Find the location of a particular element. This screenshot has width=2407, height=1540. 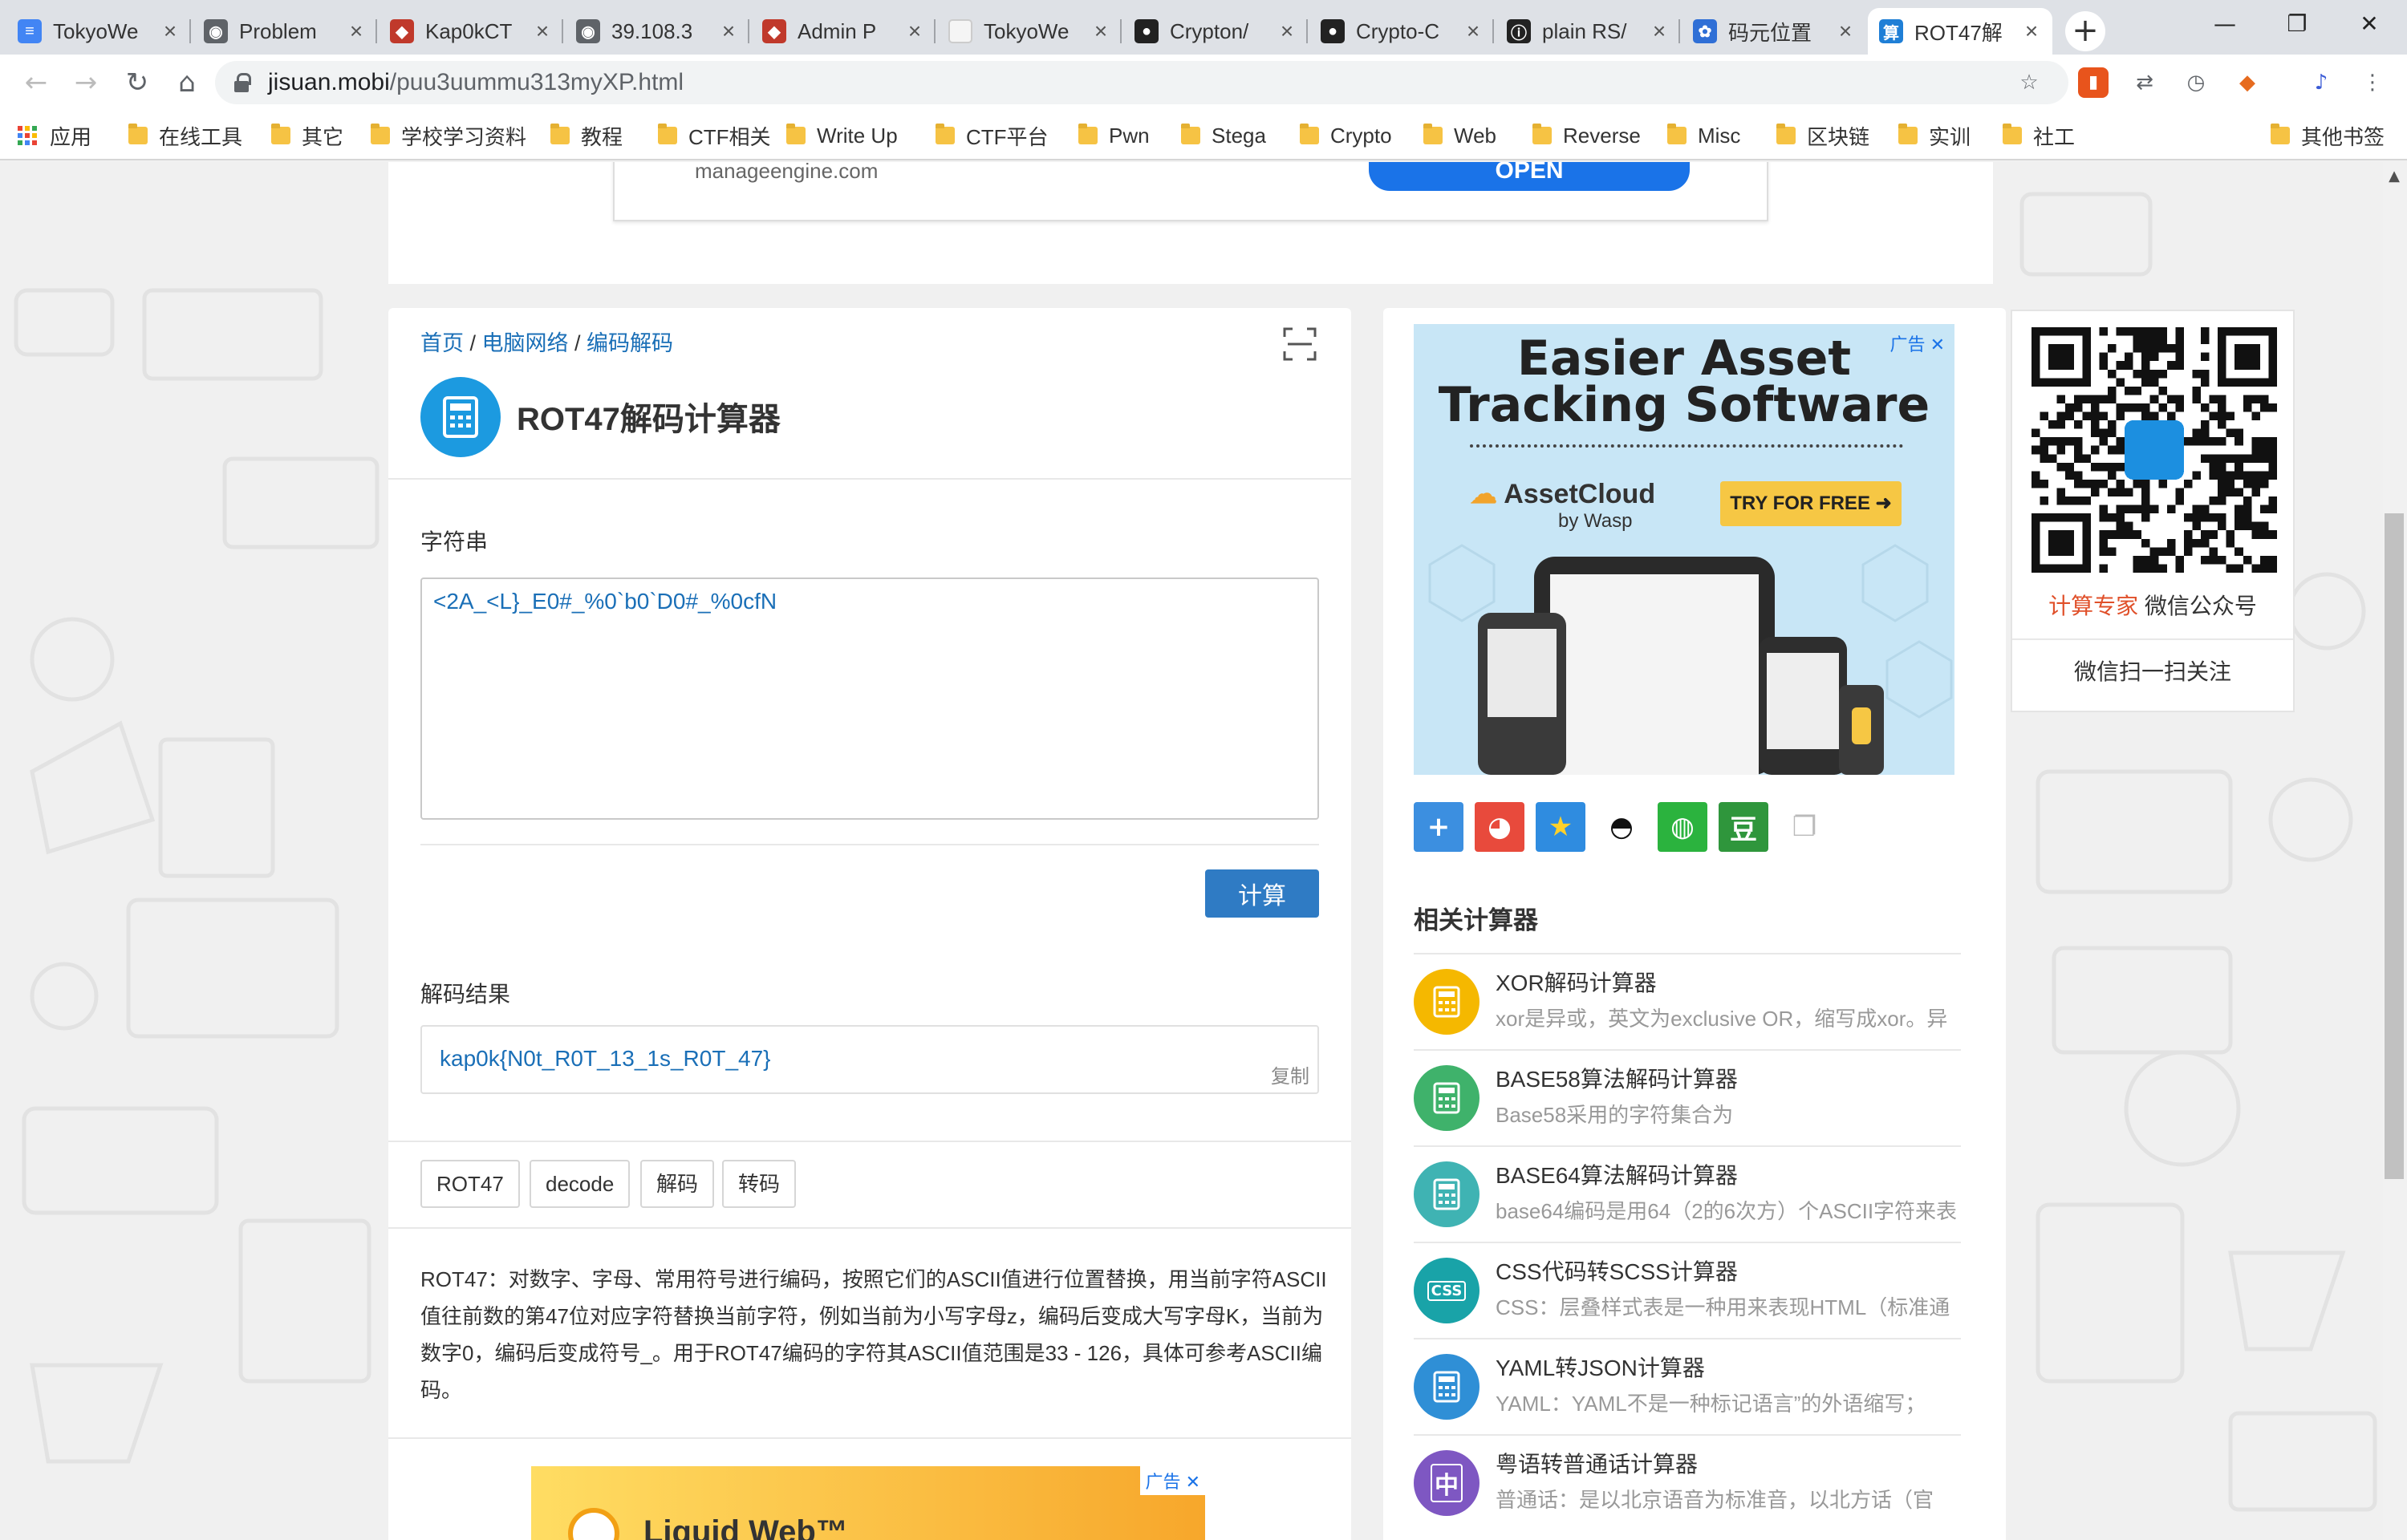

qzone-icon: ★ is located at coordinates (1561, 827).